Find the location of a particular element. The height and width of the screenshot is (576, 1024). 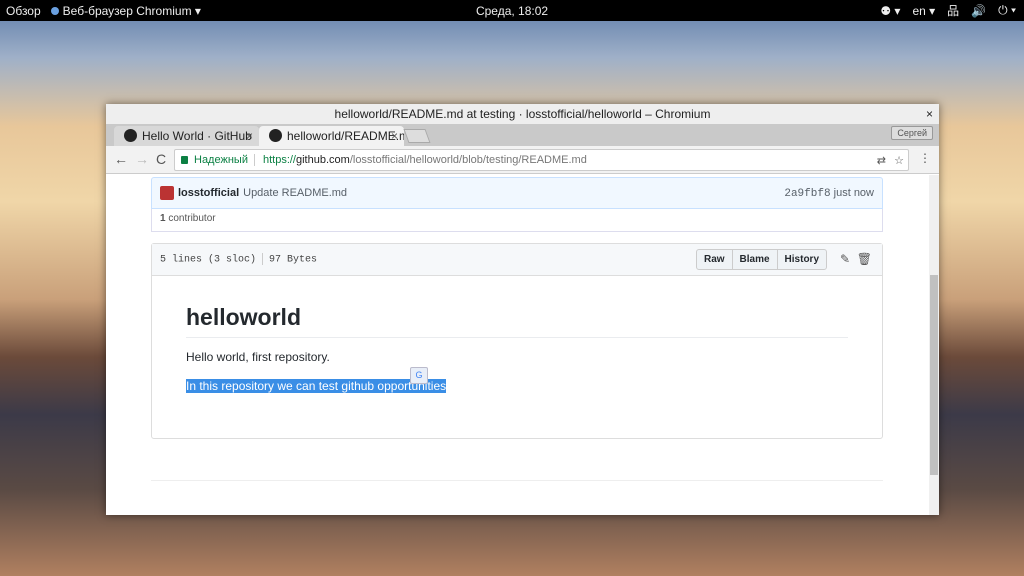

scrollbar is located at coordinates (934, 345).